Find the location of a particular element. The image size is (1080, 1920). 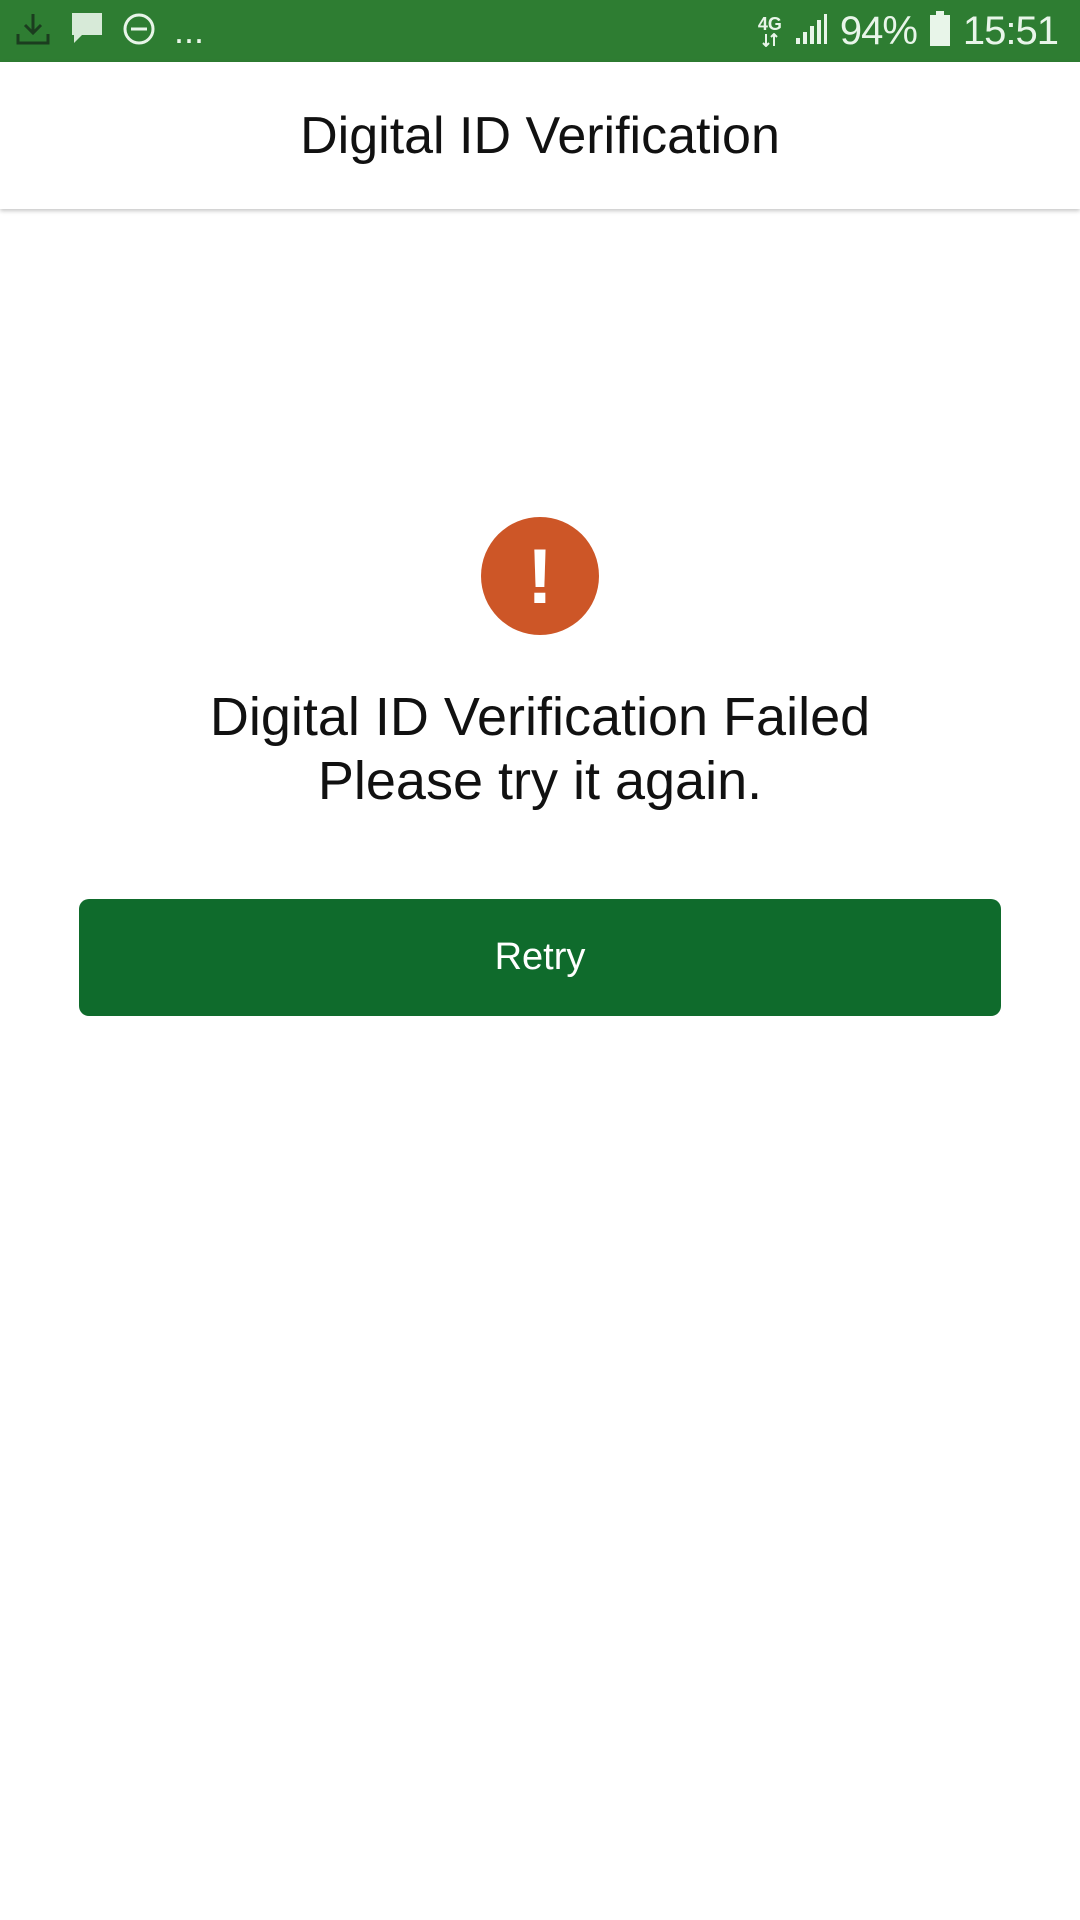

network-type-indicator: 4G is located at coordinates (770, 31).